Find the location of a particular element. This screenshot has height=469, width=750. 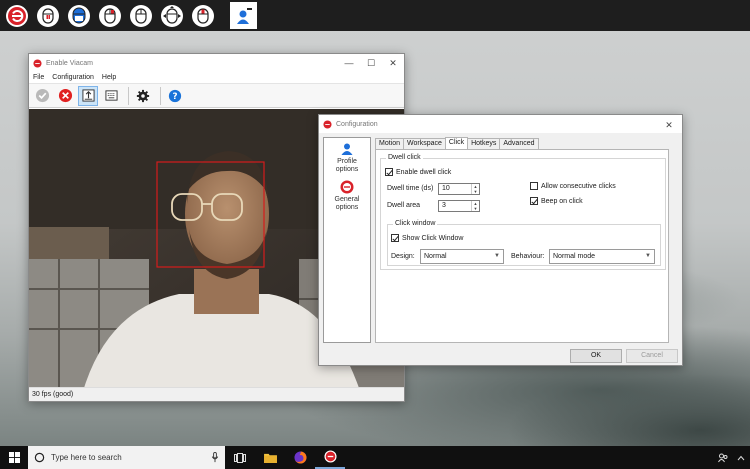

options-button is located at coordinates (143, 96).